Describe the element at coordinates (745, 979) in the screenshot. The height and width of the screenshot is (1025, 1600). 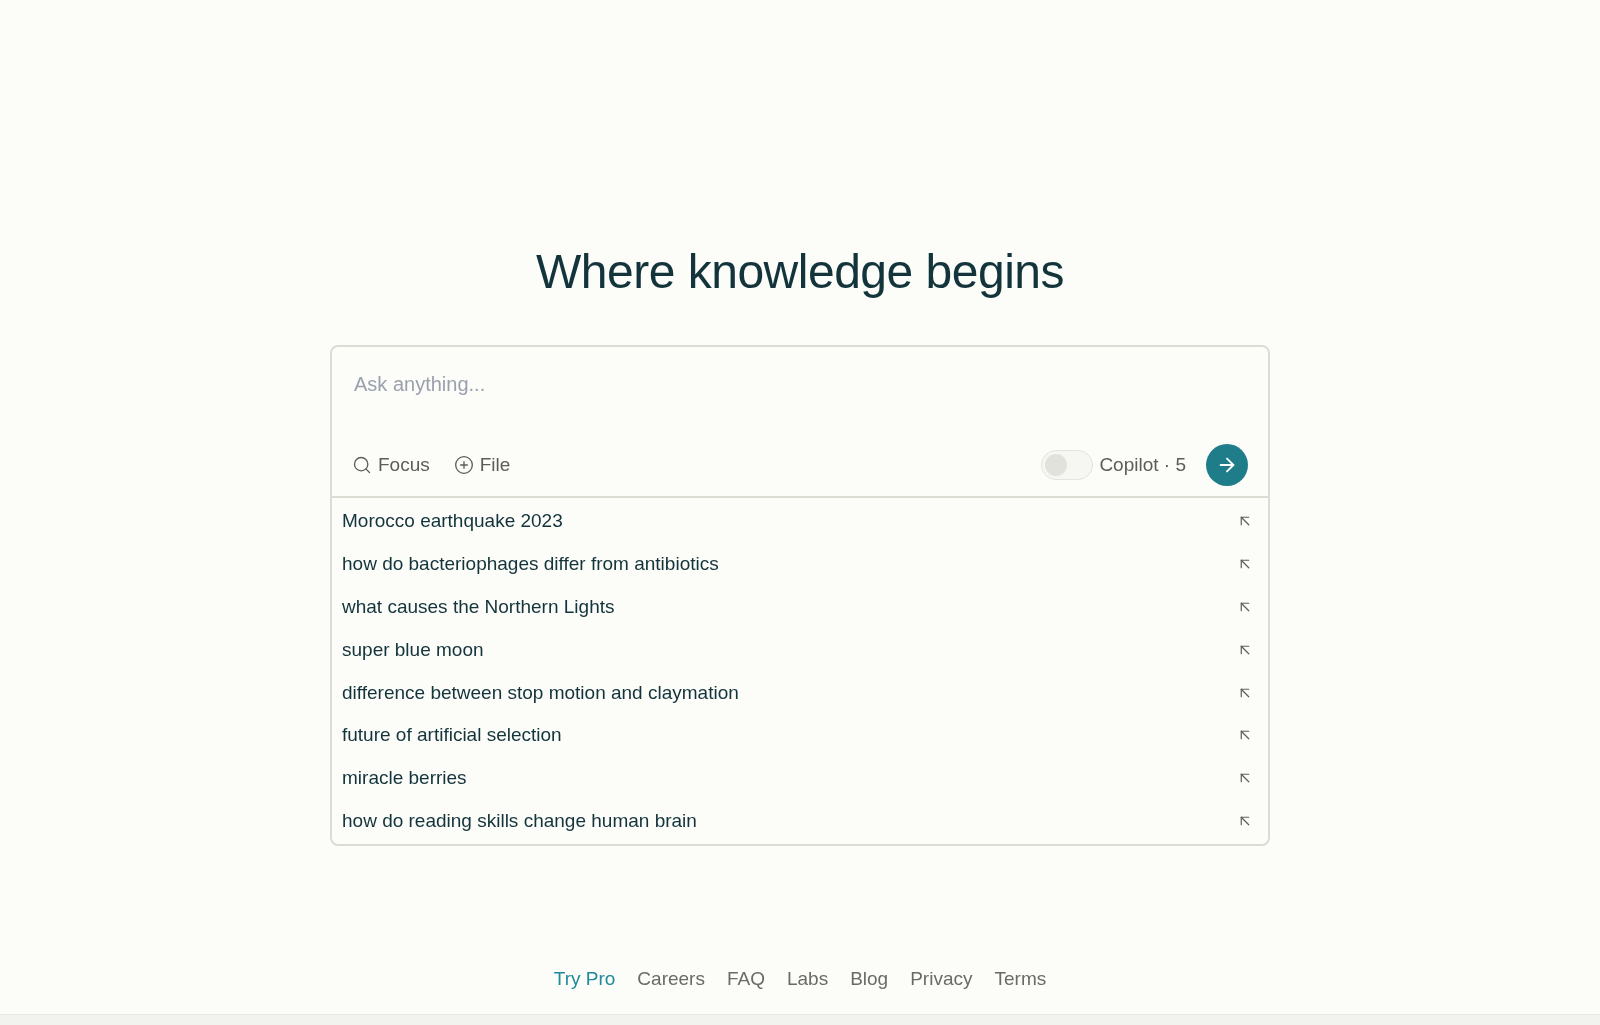
I see `footer-link: FAQ` at that location.